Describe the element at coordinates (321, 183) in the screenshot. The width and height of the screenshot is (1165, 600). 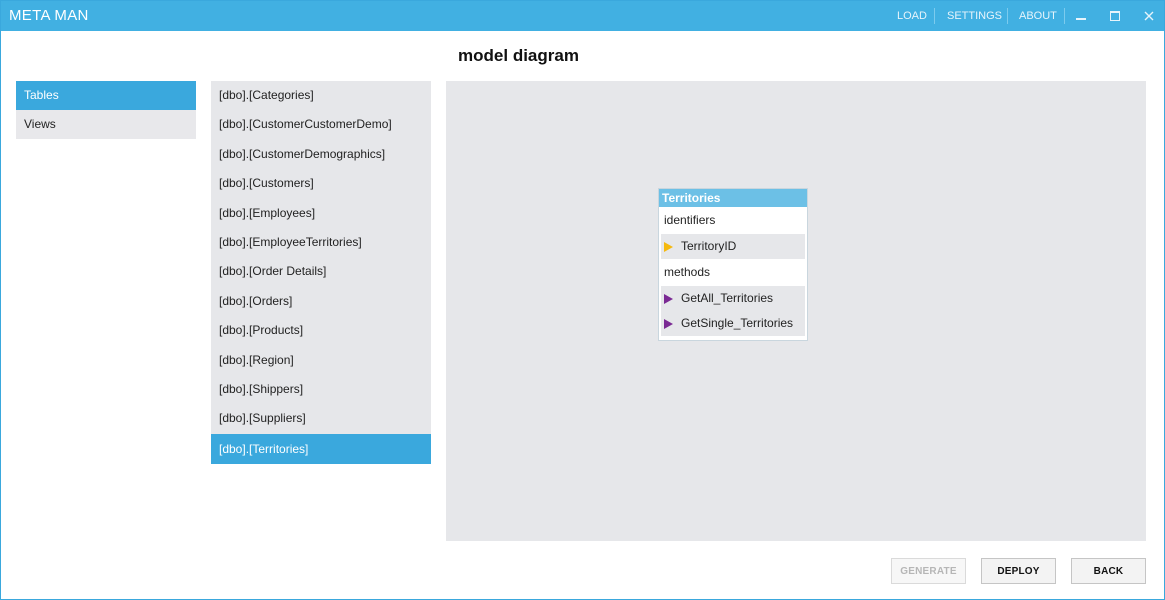
I see `table-list-item: [dbo].[Customers]` at that location.